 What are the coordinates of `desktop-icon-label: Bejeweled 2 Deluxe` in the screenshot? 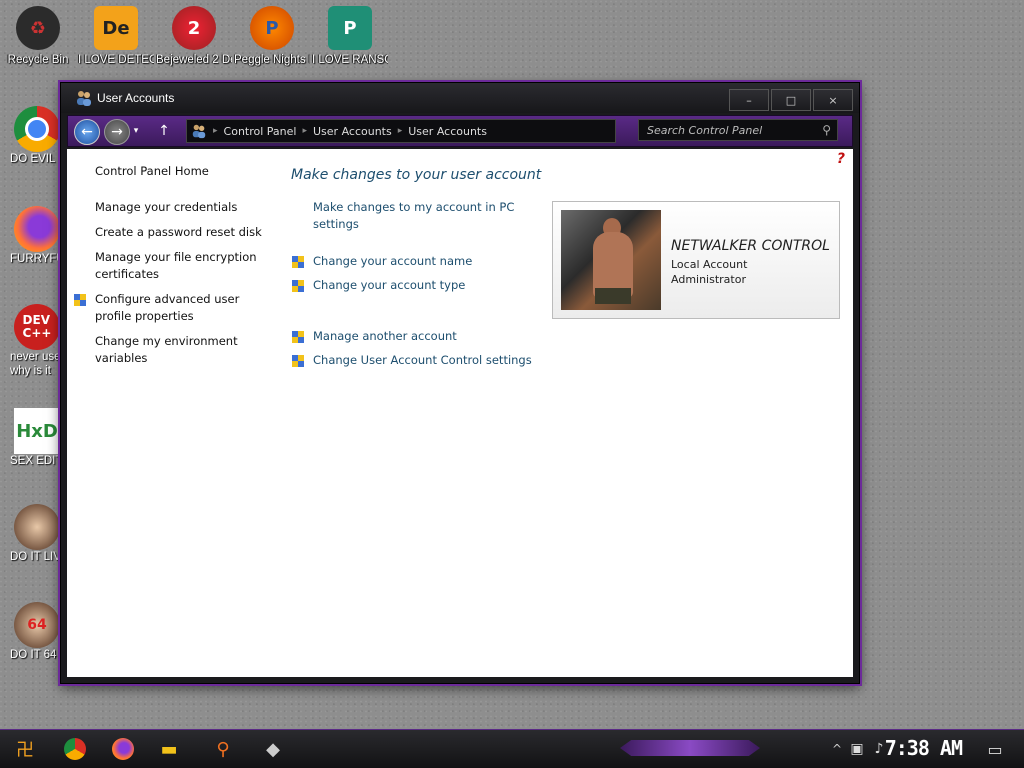 It's located at (194, 60).